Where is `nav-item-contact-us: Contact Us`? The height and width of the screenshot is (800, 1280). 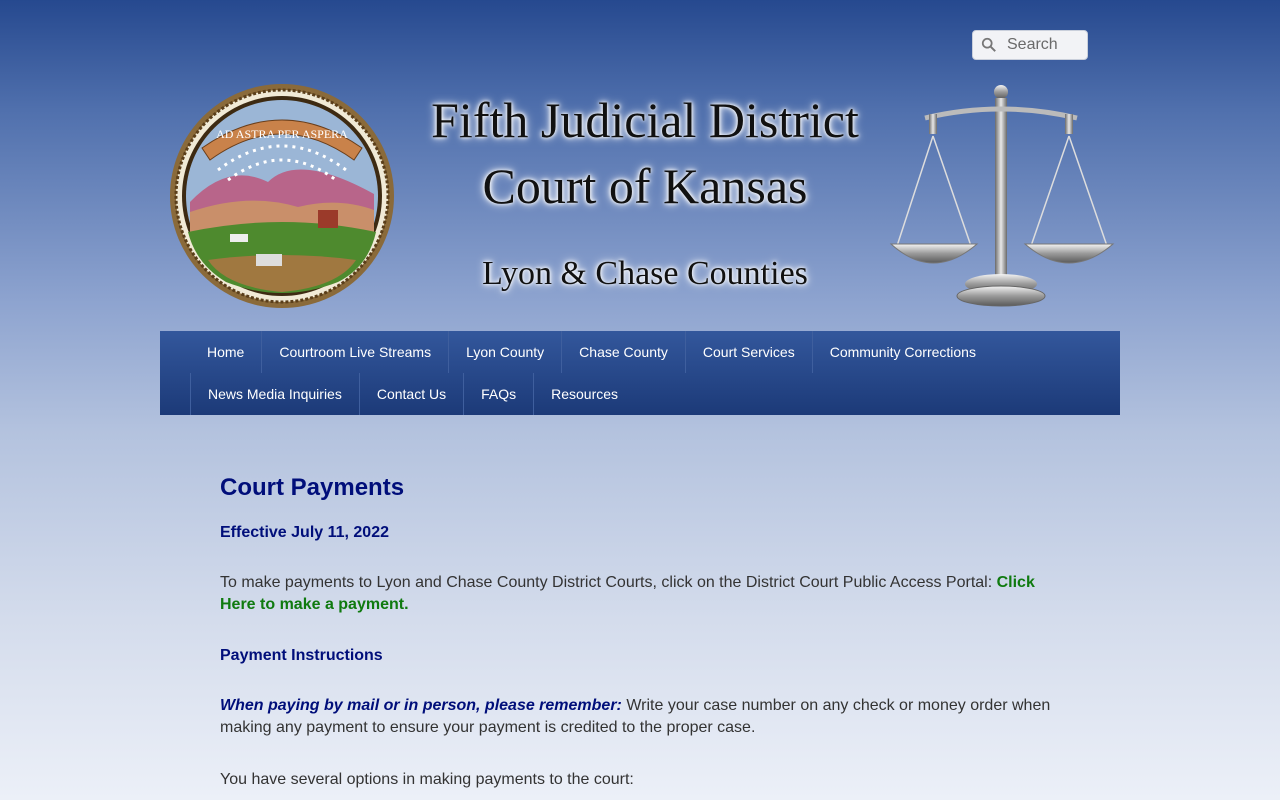 nav-item-contact-us: Contact Us is located at coordinates (412, 394).